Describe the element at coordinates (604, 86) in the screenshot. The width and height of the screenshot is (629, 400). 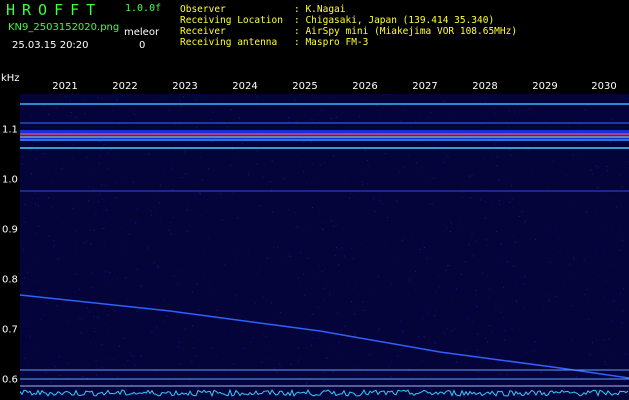
I see `year-label: 2030` at that location.